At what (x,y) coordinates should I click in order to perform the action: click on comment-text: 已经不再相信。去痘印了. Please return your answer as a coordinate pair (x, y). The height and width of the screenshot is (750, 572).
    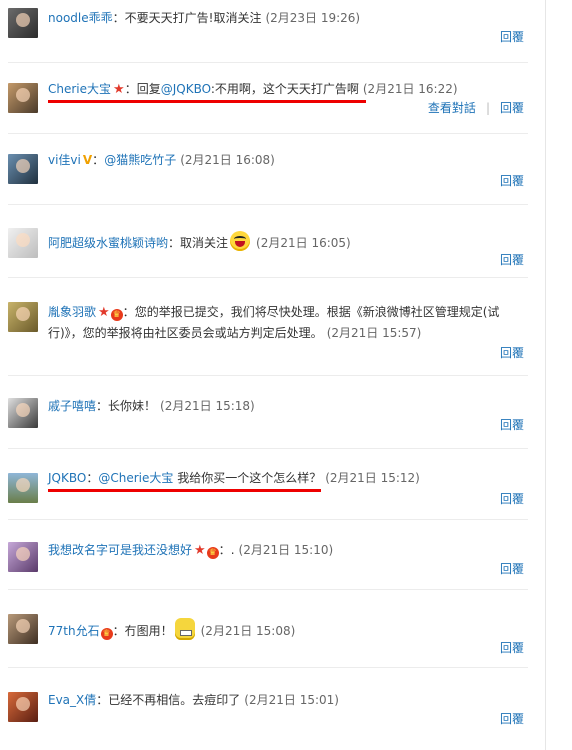
    Looking at the image, I should click on (174, 700).